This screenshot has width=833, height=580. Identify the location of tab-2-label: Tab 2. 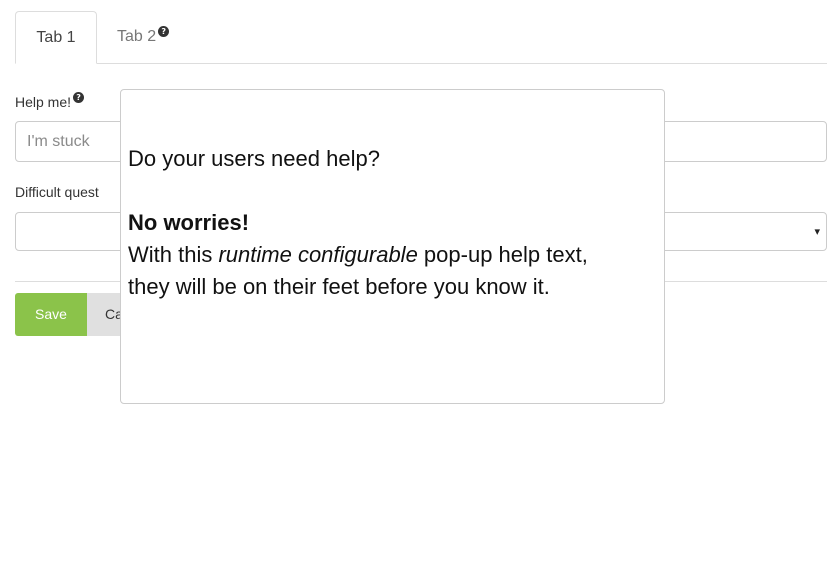
(137, 36).